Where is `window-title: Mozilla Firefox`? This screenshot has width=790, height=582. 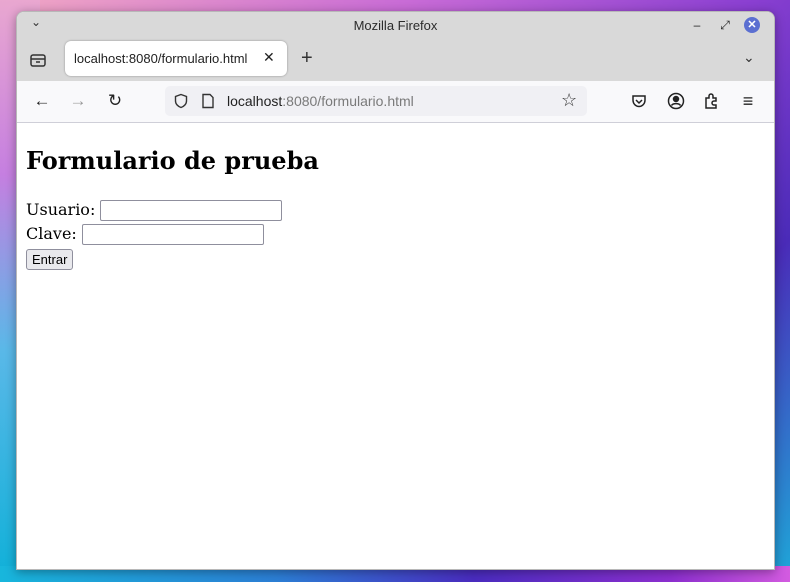 window-title: Mozilla Firefox is located at coordinates (395, 25).